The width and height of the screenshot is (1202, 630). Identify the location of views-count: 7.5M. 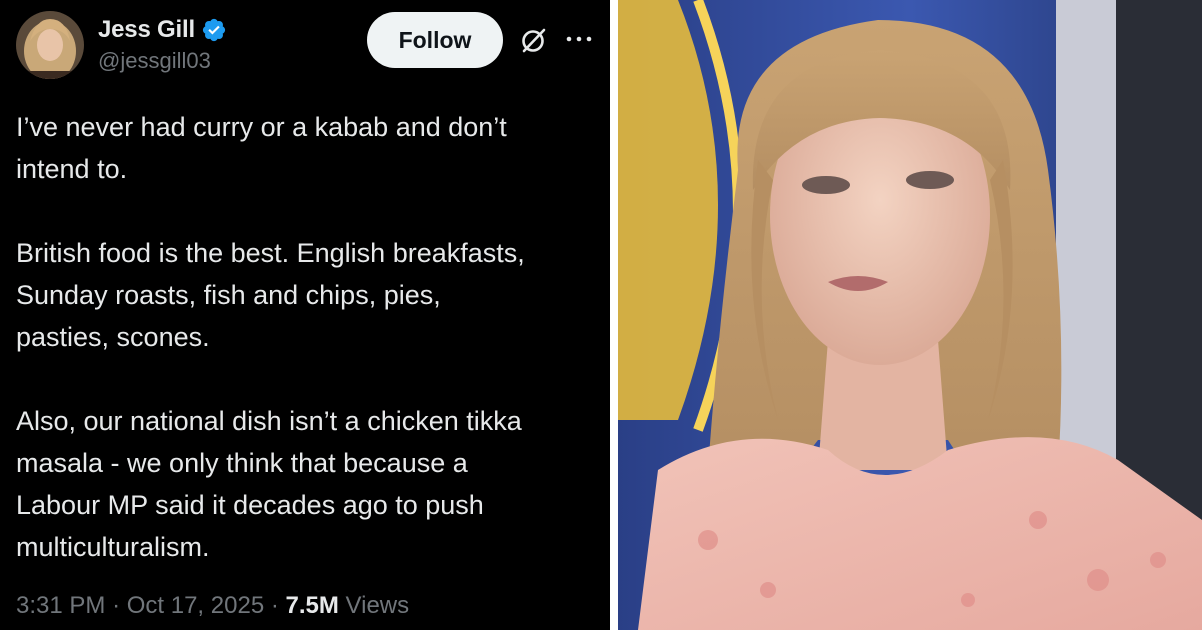
(312, 605).